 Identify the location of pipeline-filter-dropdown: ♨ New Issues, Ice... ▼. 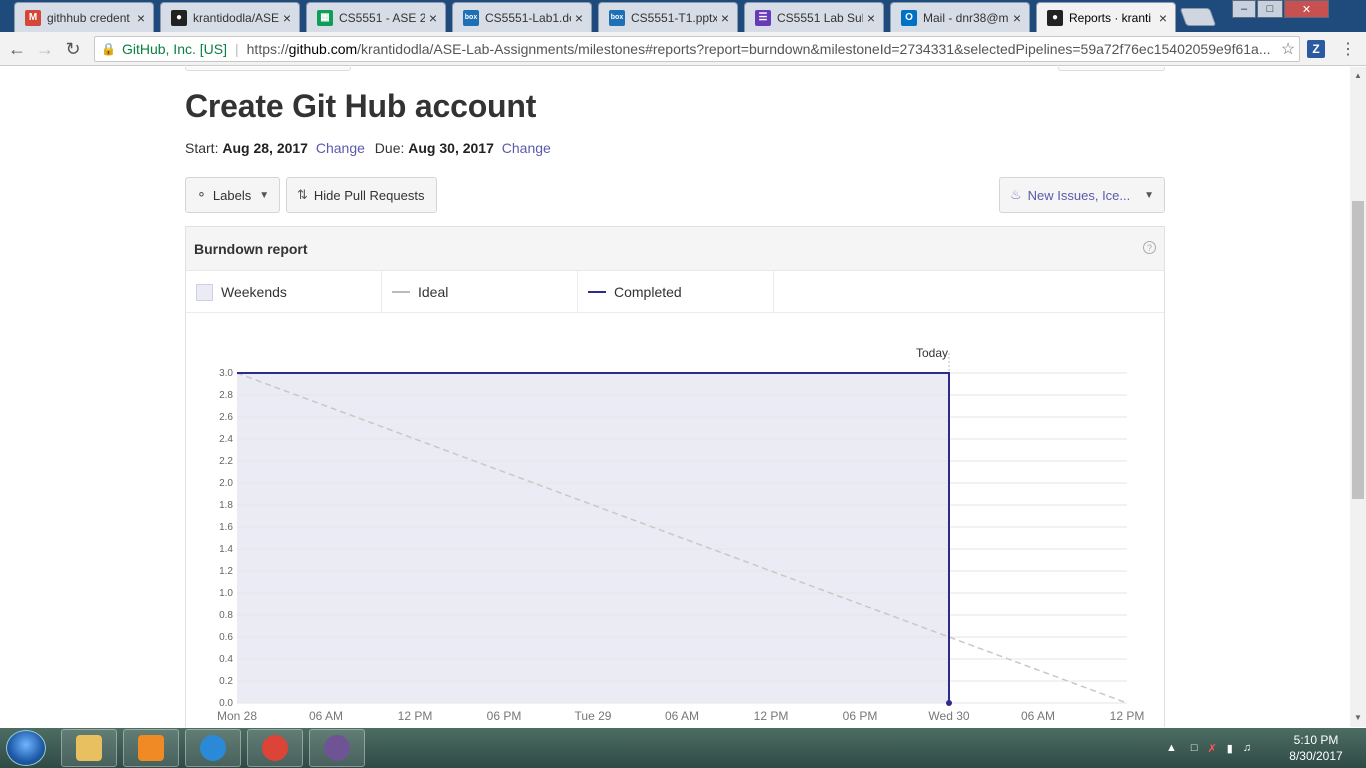
(1082, 195).